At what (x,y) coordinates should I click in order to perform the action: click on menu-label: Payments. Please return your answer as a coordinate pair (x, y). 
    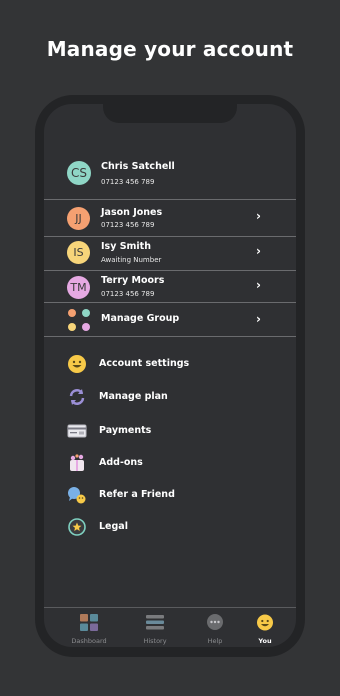
    Looking at the image, I should click on (125, 430).